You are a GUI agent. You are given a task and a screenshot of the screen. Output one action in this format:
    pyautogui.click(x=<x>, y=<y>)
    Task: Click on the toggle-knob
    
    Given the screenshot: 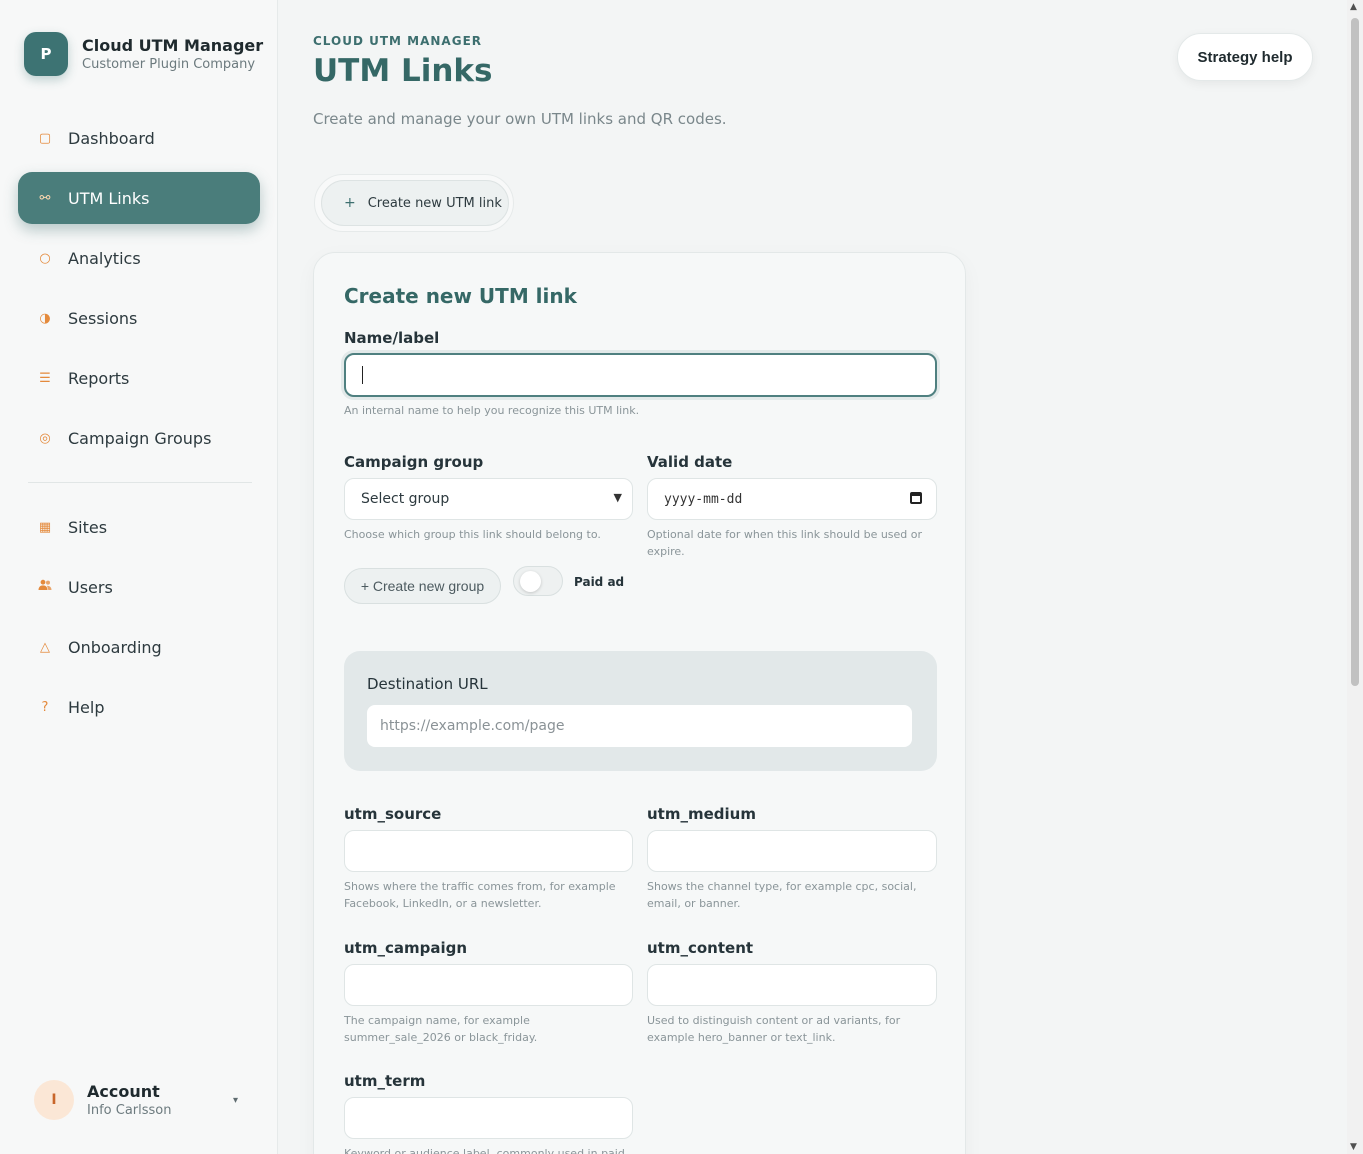 What is the action you would take?
    pyautogui.click(x=530, y=581)
    